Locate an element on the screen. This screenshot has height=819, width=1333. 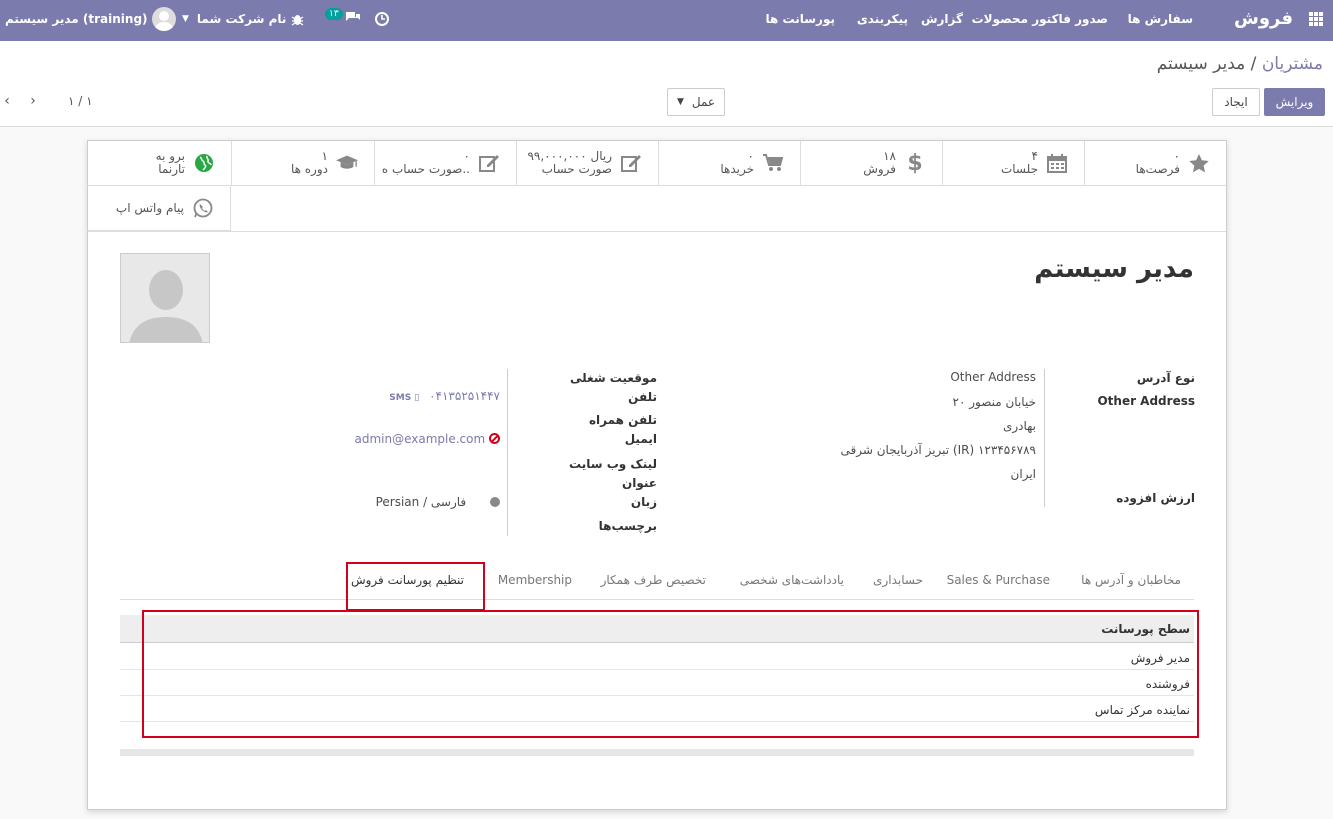
language-field: Persian / فارسی is located at coordinates (438, 502).